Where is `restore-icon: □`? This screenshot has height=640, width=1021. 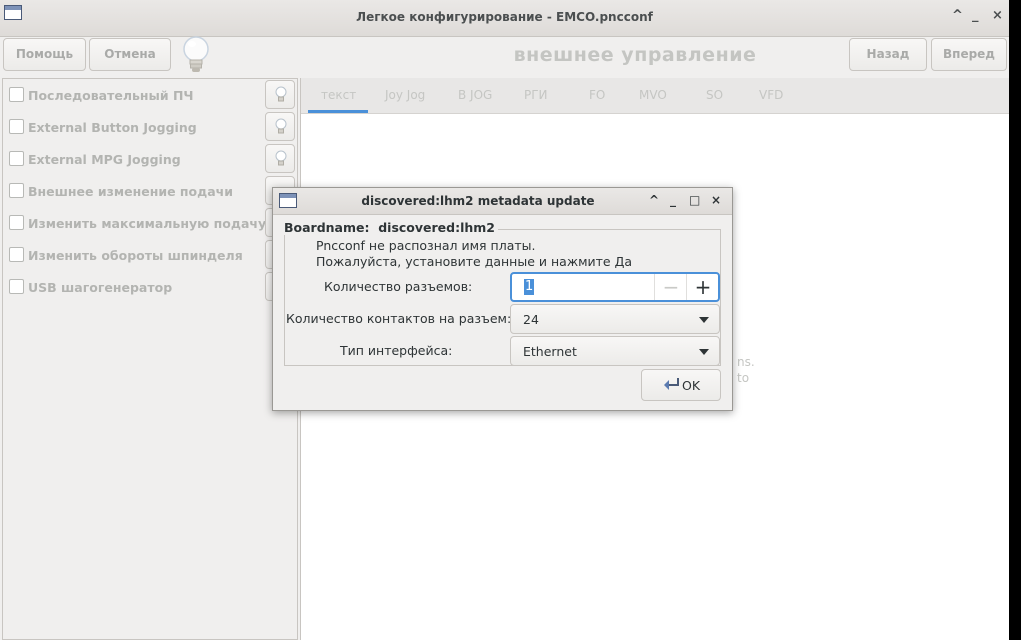
restore-icon: □ is located at coordinates (694, 200).